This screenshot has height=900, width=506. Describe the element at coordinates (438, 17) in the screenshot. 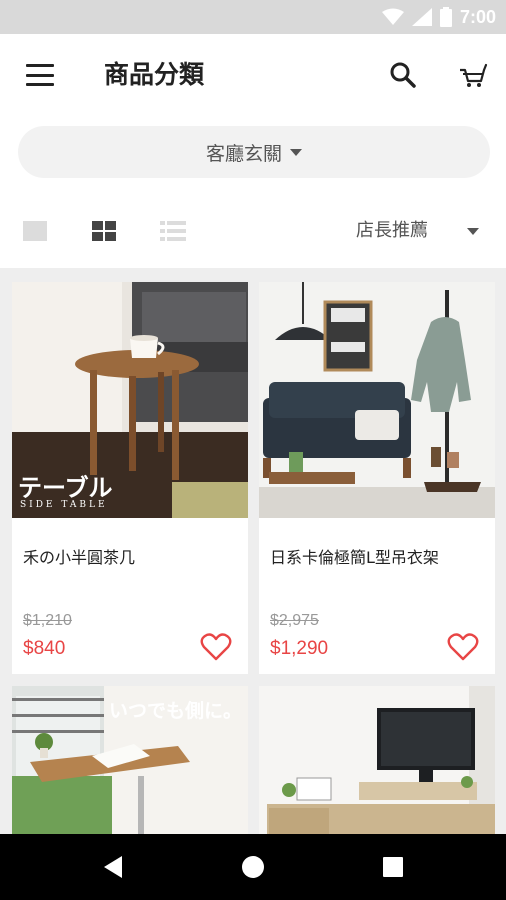

I see `status-icons: 7:00` at that location.